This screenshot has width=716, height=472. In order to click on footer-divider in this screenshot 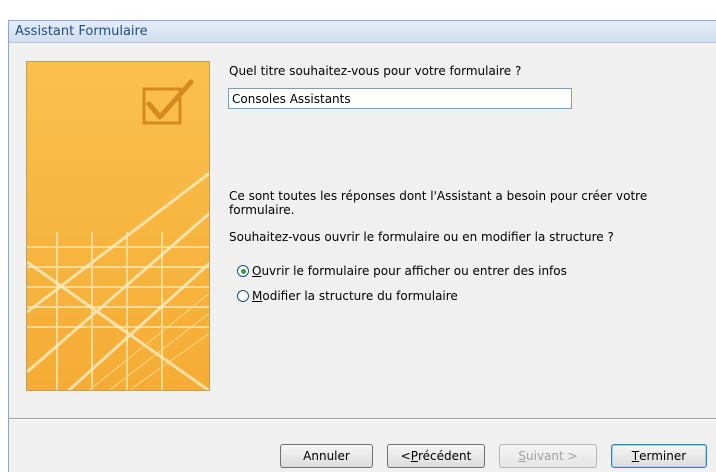, I will do `click(362, 419)`.